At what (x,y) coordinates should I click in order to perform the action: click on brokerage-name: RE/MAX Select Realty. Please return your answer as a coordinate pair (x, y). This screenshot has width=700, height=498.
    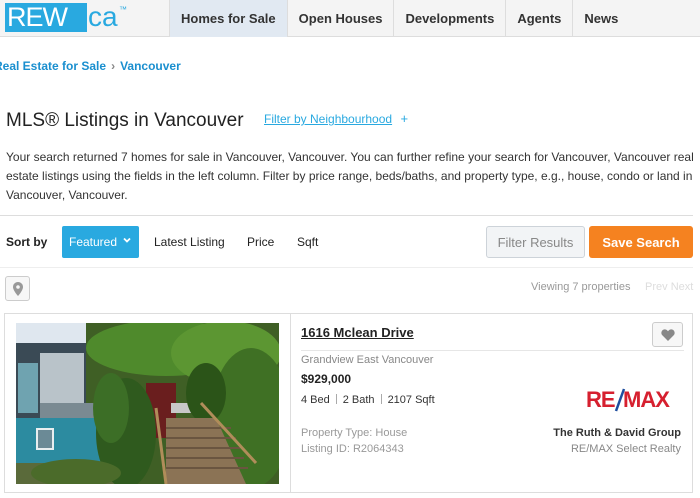
    Looking at the image, I should click on (625, 449).